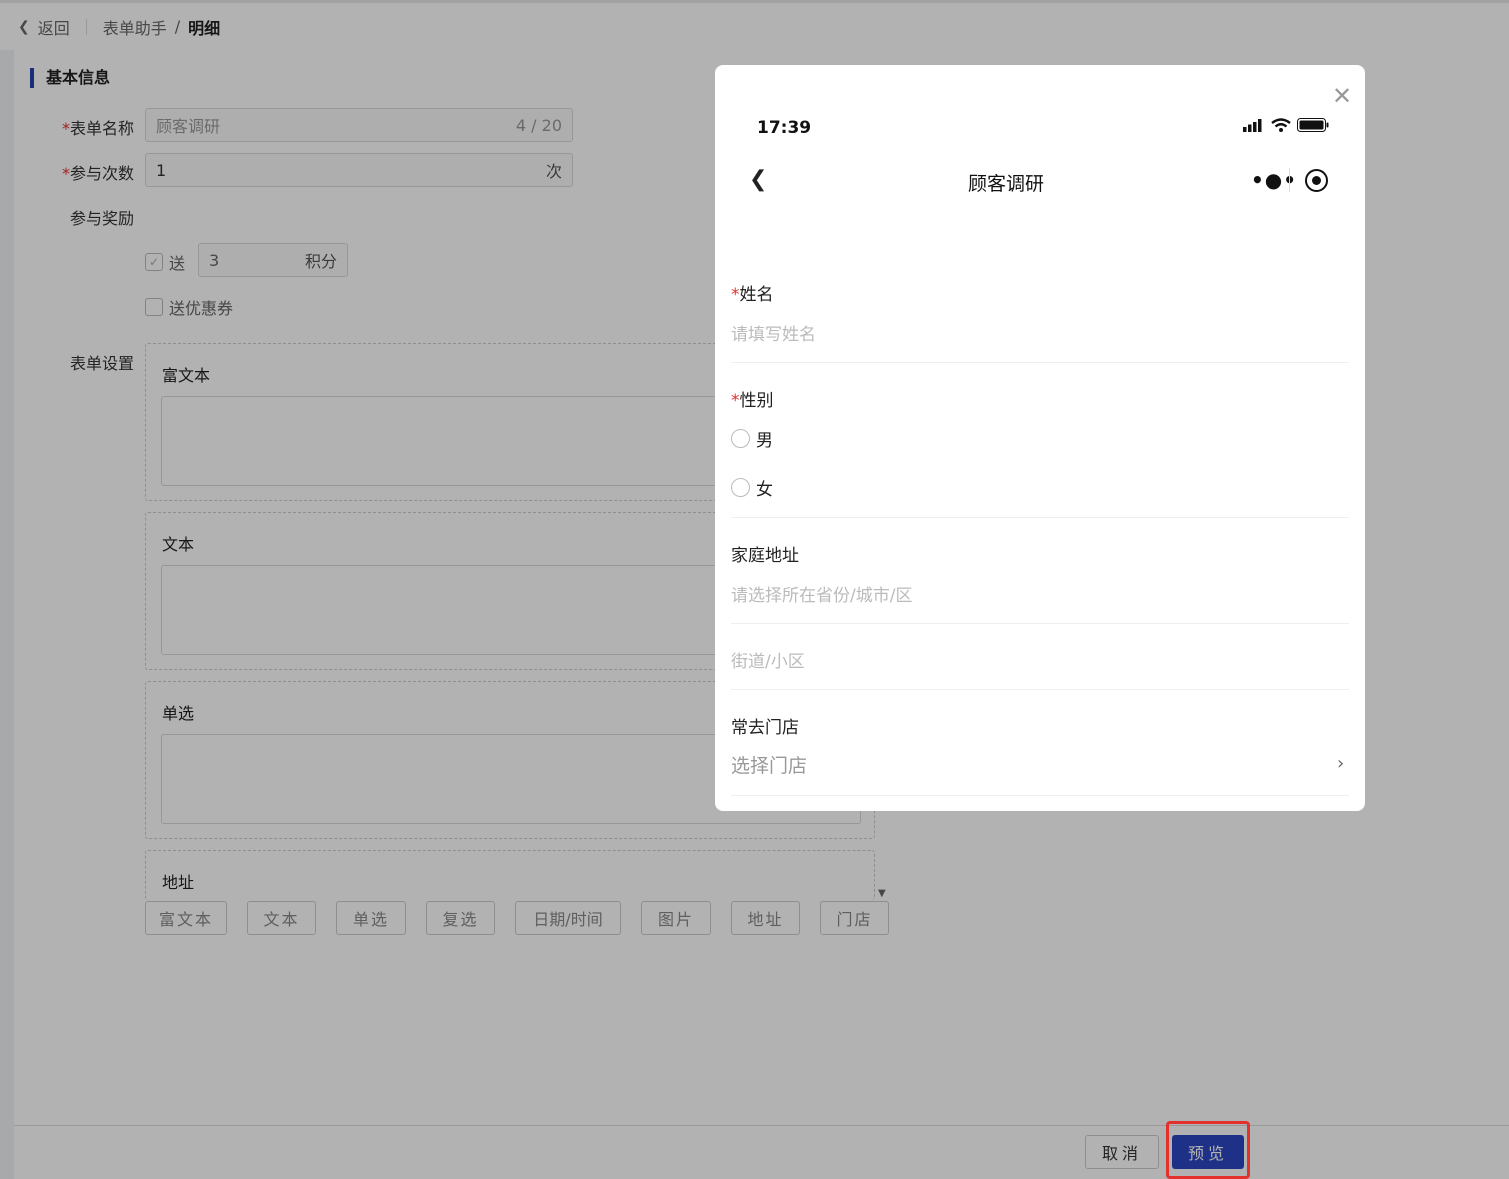  What do you see at coordinates (752, 487) in the screenshot?
I see `gender-option-female: 女` at bounding box center [752, 487].